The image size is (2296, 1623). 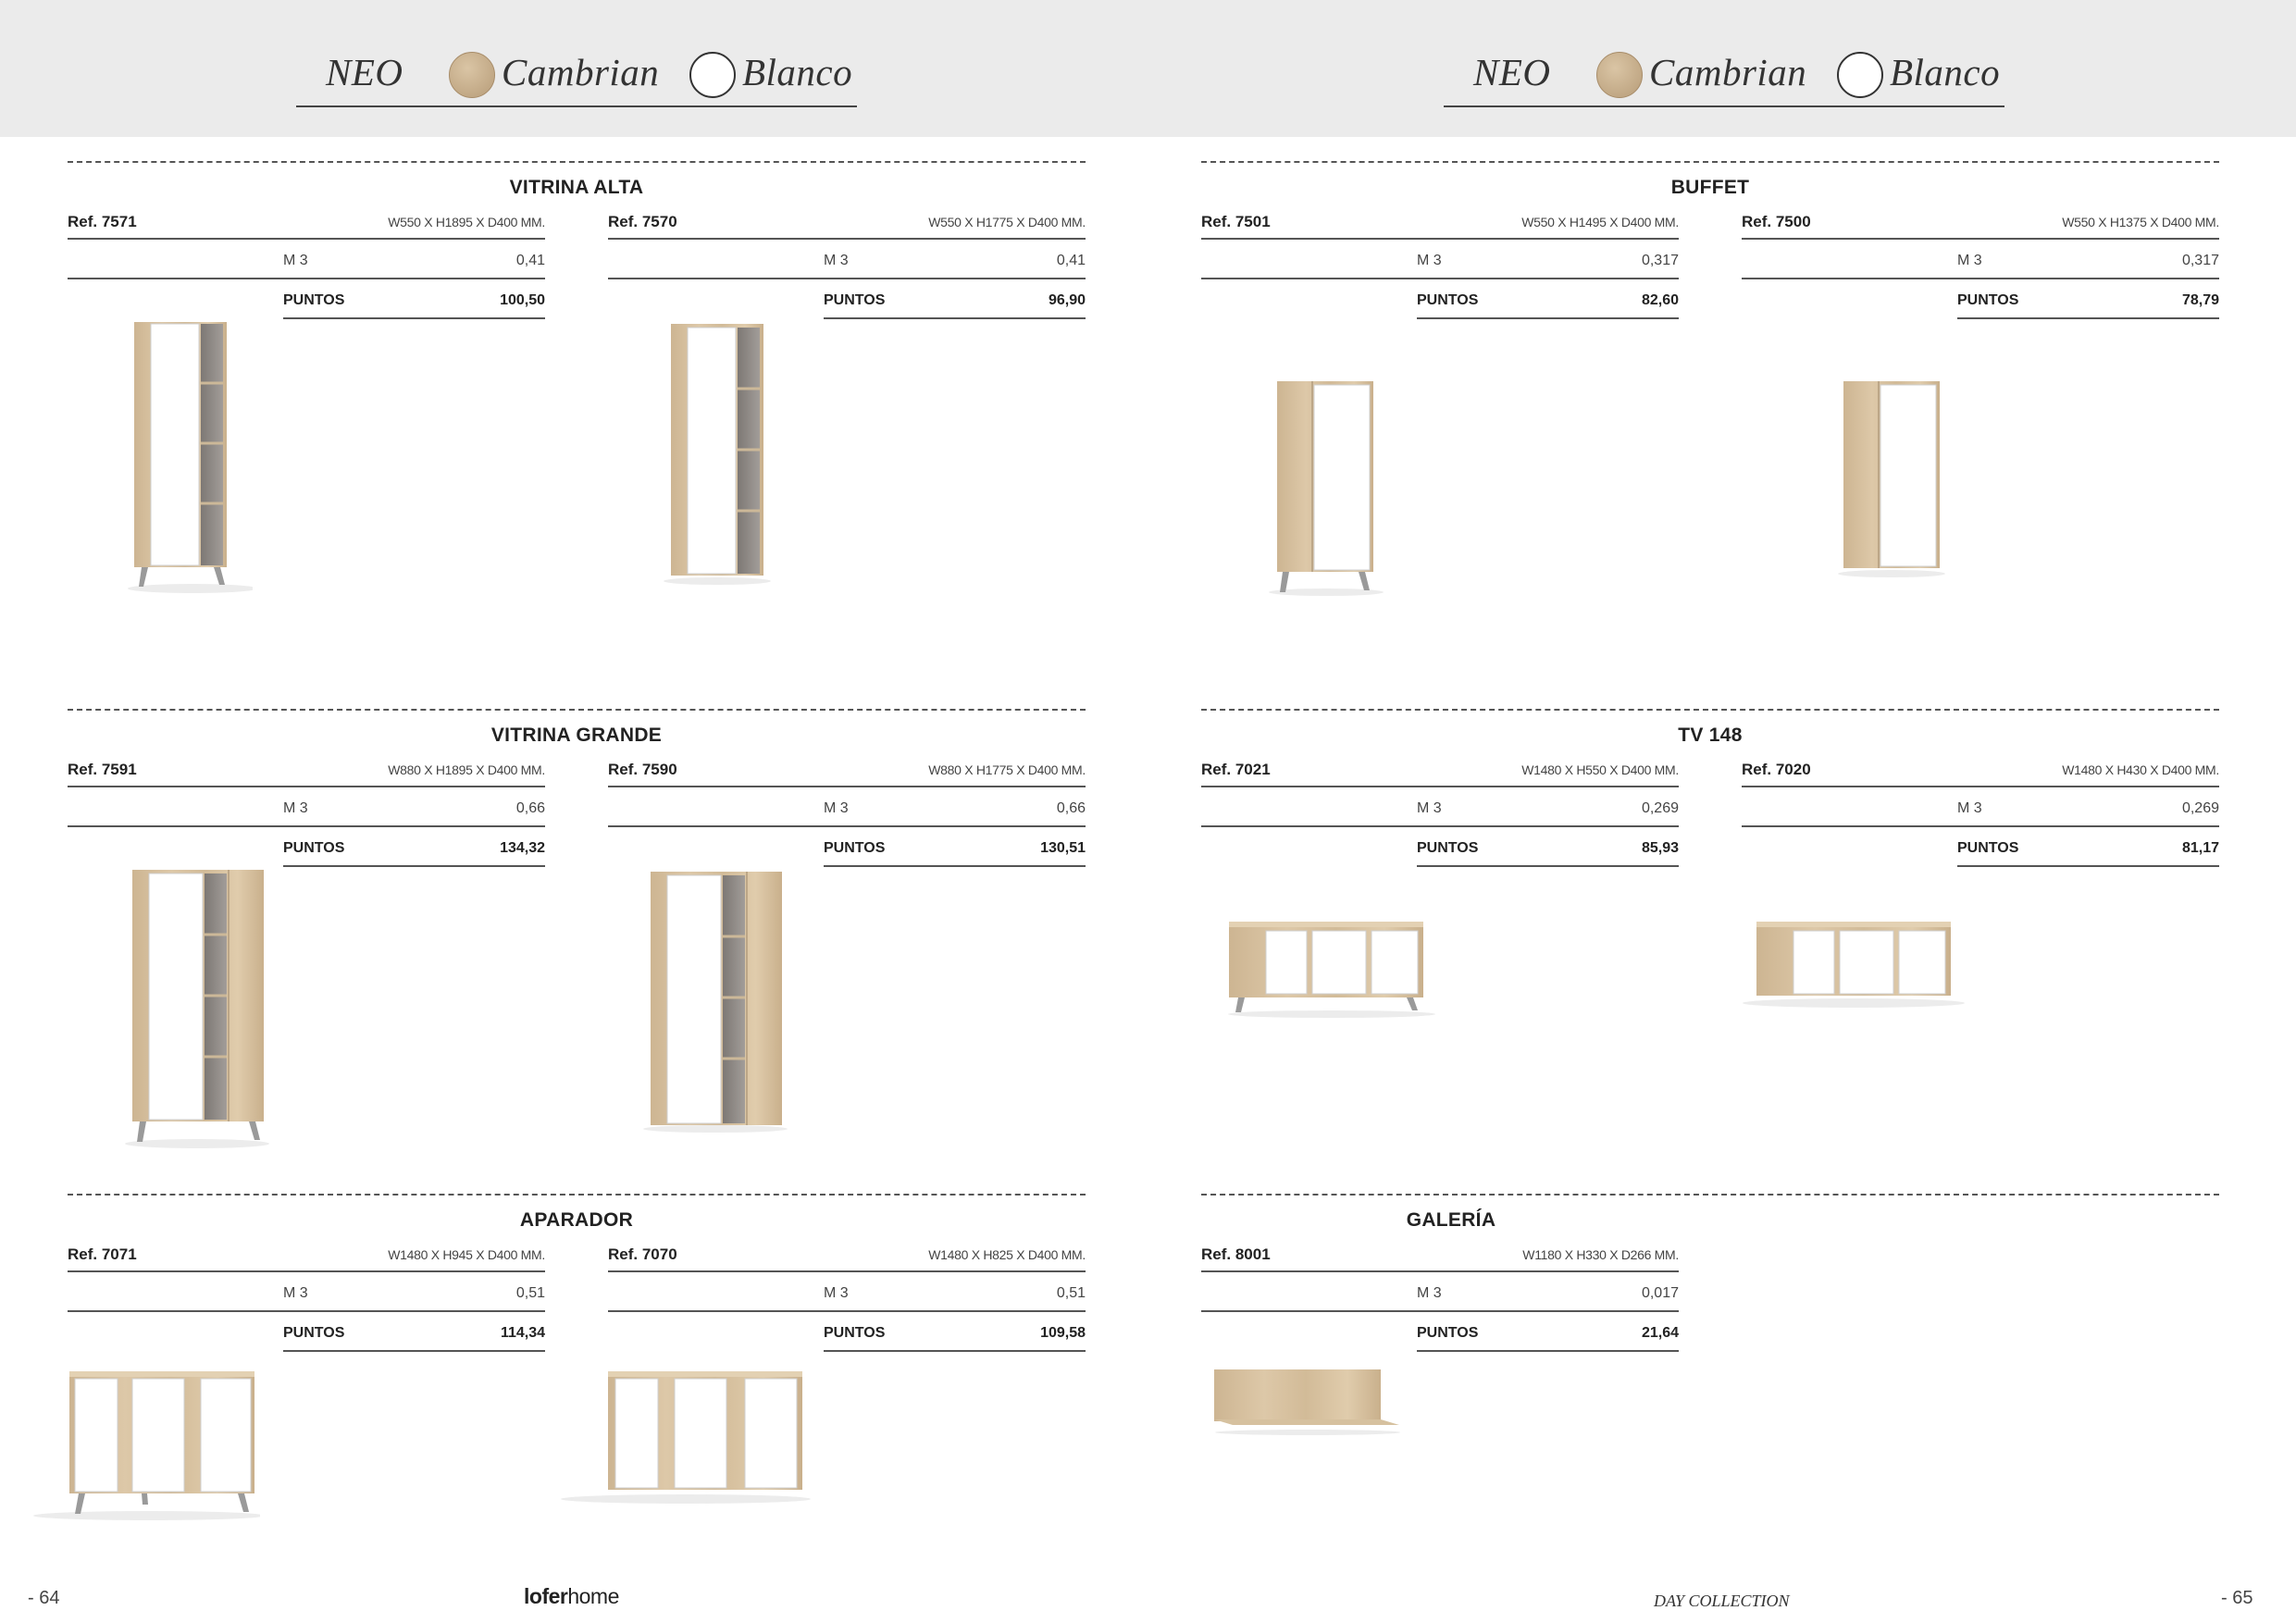 I want to click on product-ref: Ref. 8001, so click(x=1236, y=1254).